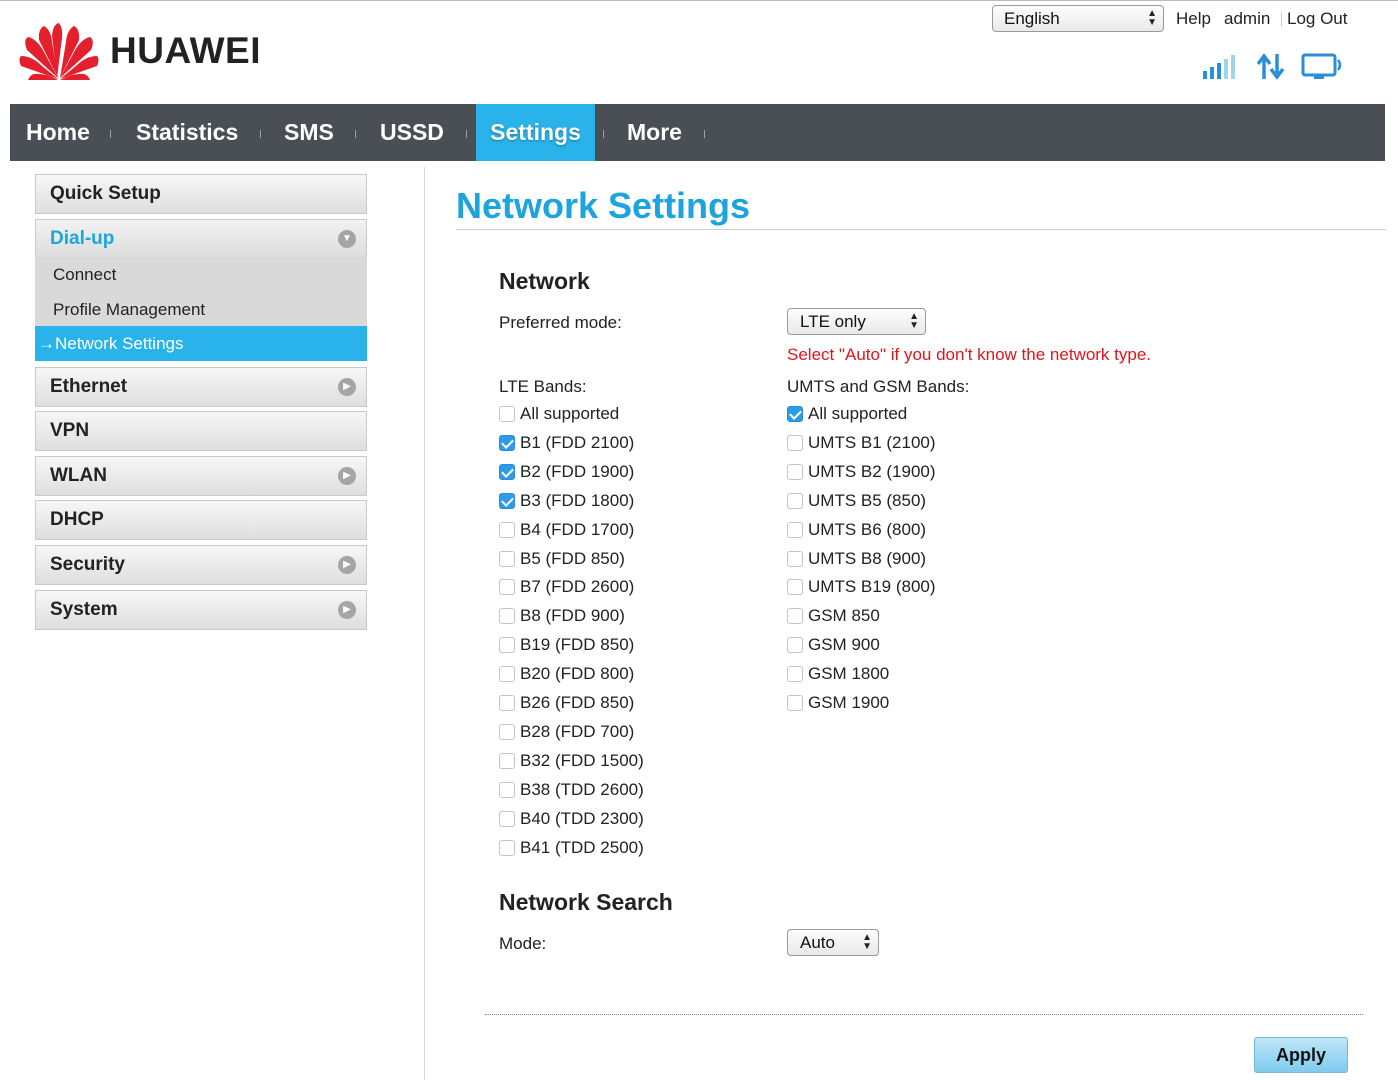 The image size is (1398, 1080). Describe the element at coordinates (844, 616) in the screenshot. I see `umts-band-label: GSM 850` at that location.